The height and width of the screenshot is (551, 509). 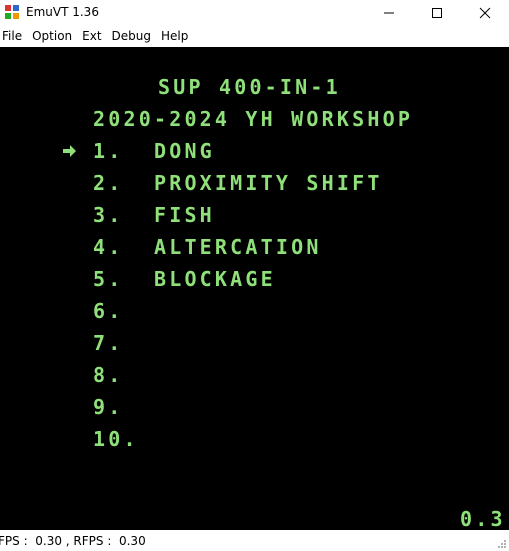 What do you see at coordinates (501, 543) in the screenshot?
I see `resize-grip-icon` at bounding box center [501, 543].